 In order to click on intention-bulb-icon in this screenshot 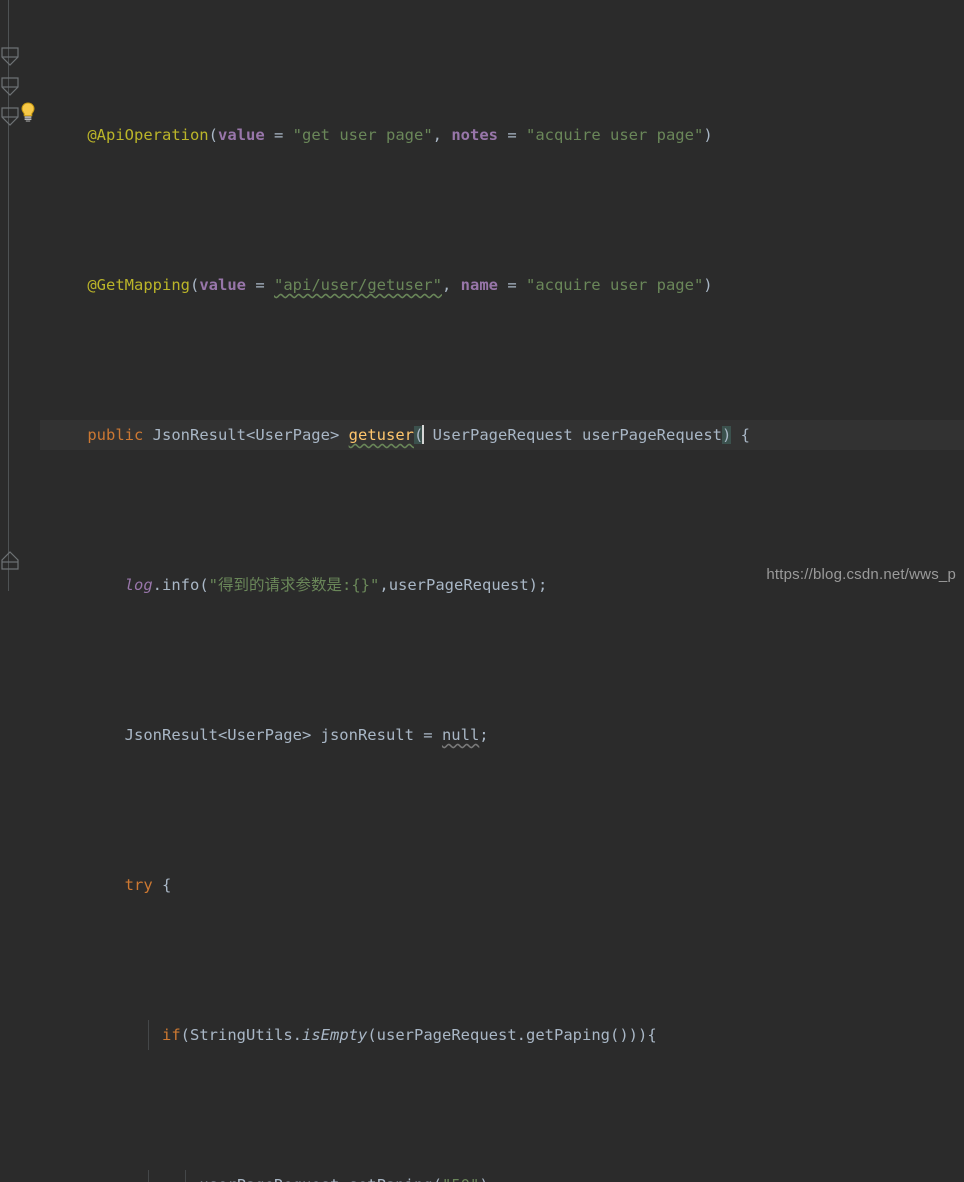, I will do `click(28, 112)`.